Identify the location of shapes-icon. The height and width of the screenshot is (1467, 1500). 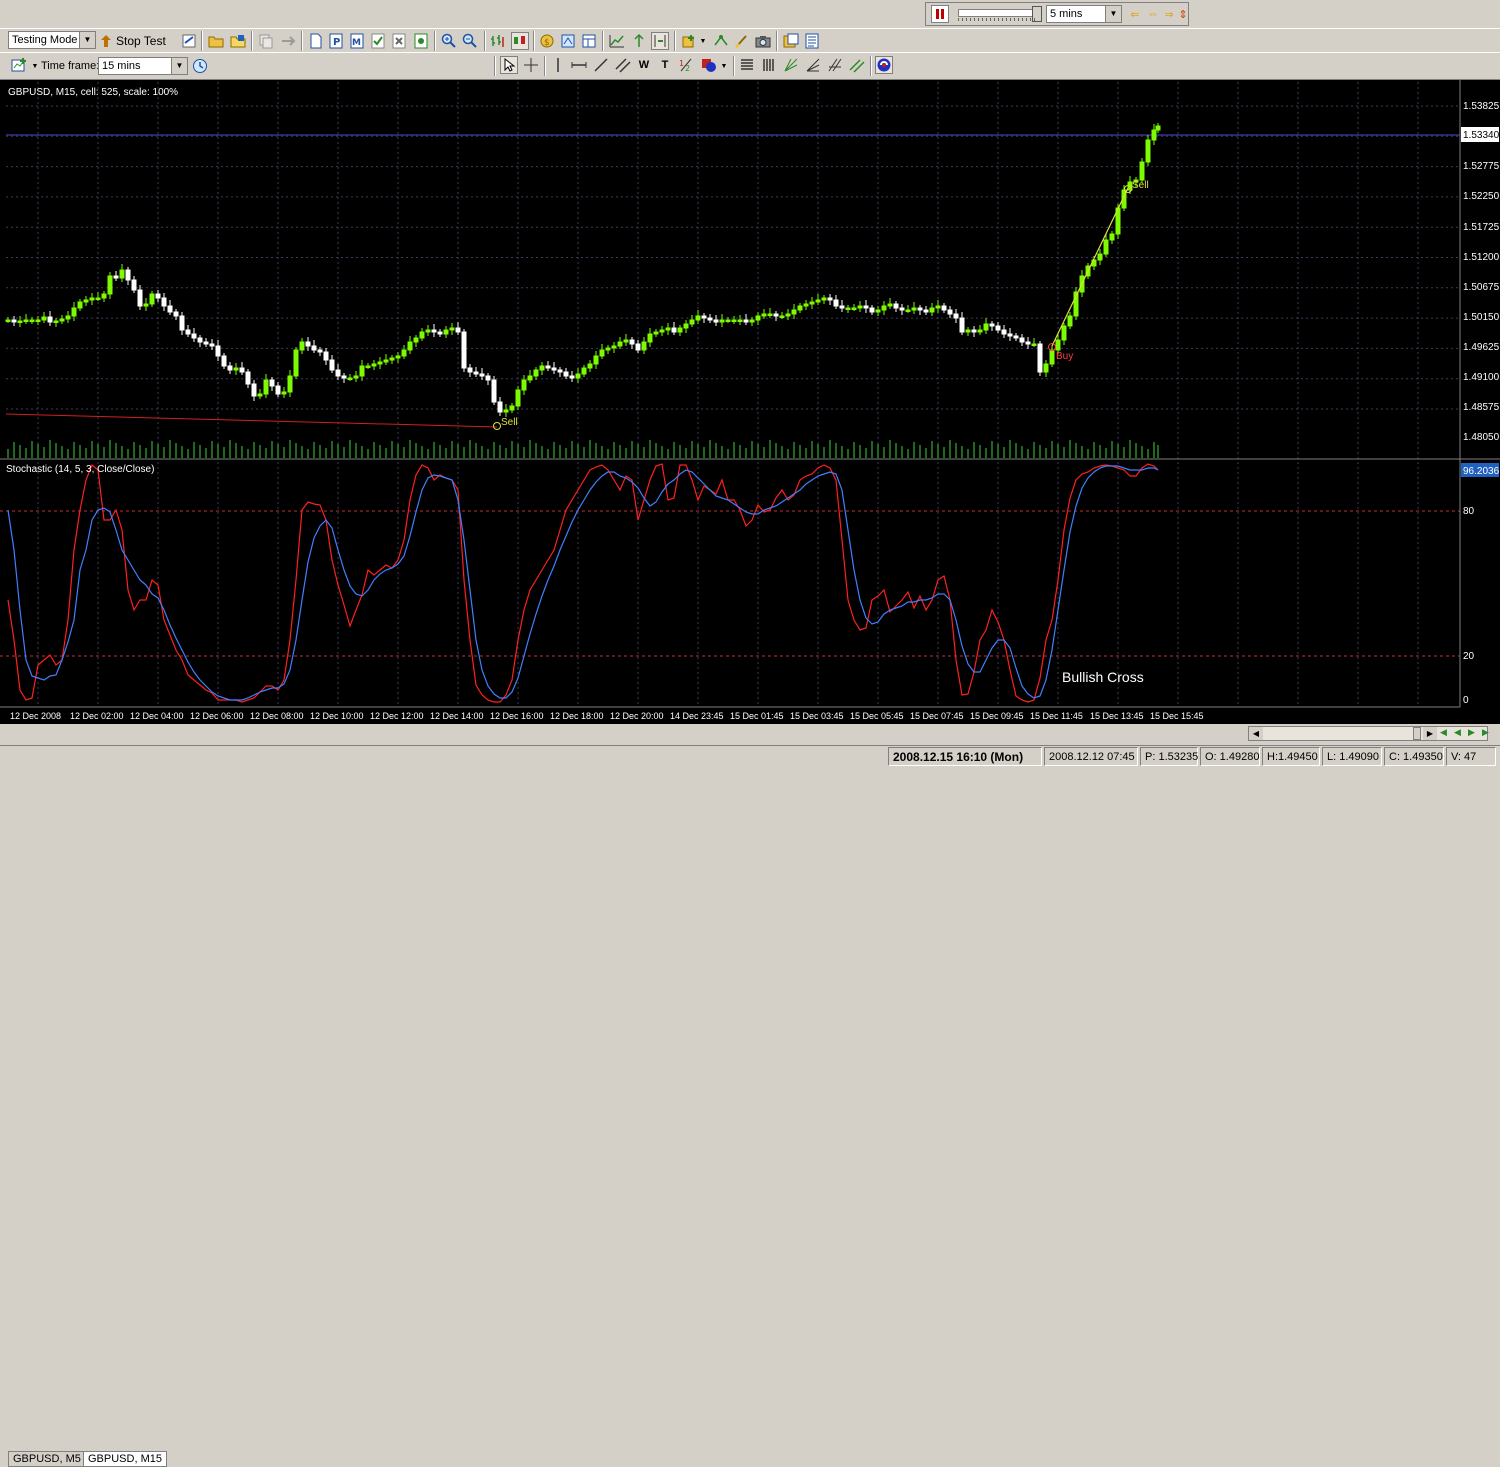
(709, 65).